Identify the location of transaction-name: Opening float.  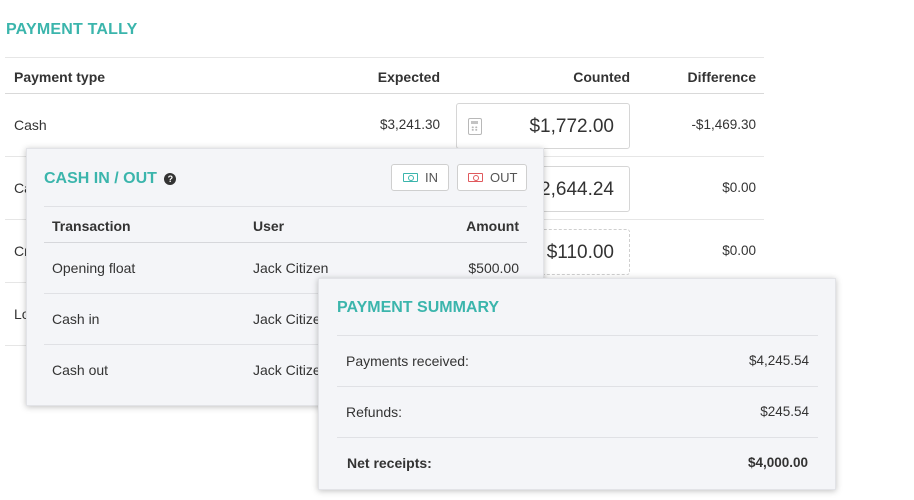
(94, 268).